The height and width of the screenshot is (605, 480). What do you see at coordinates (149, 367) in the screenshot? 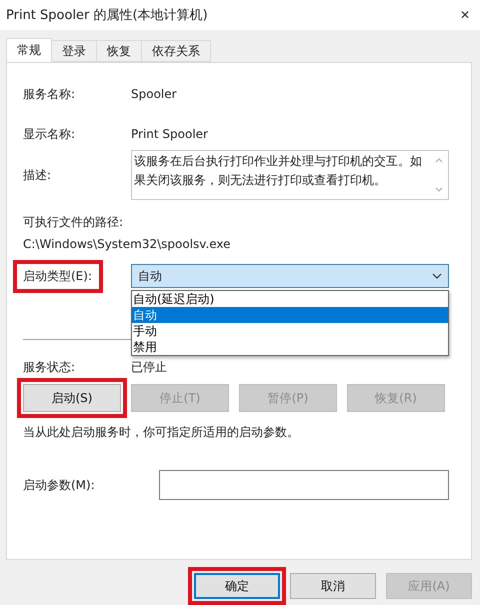
I see `status-value: 已停止` at bounding box center [149, 367].